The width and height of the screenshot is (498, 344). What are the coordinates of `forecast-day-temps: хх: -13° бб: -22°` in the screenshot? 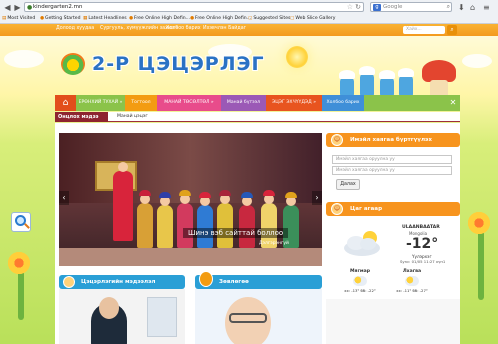 It's located at (360, 290).